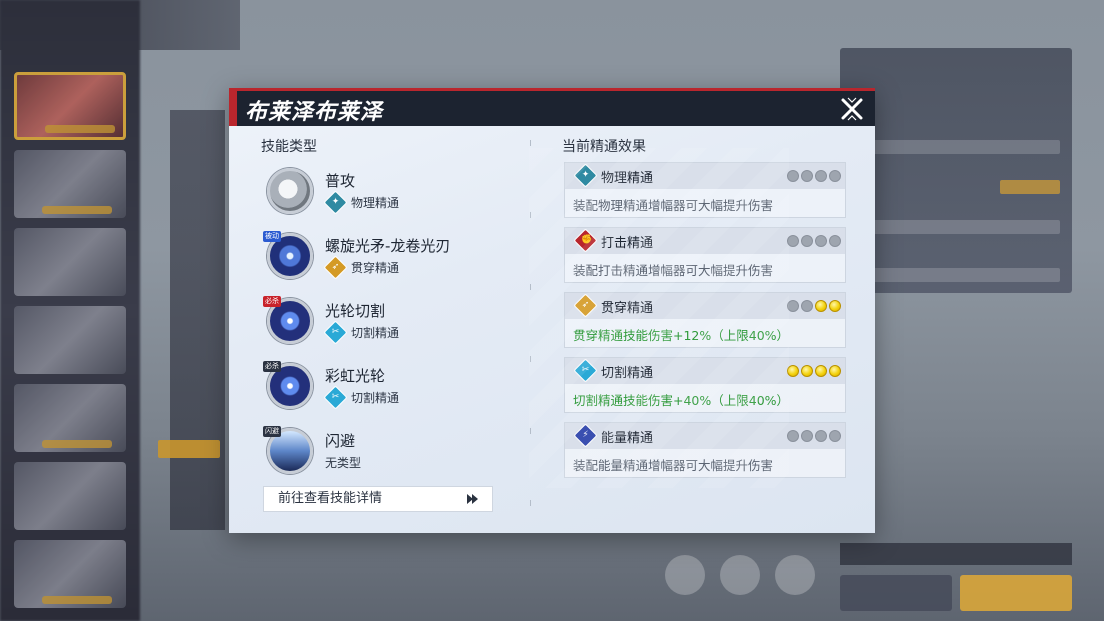  I want to click on skill-name: 普攻, so click(340, 181).